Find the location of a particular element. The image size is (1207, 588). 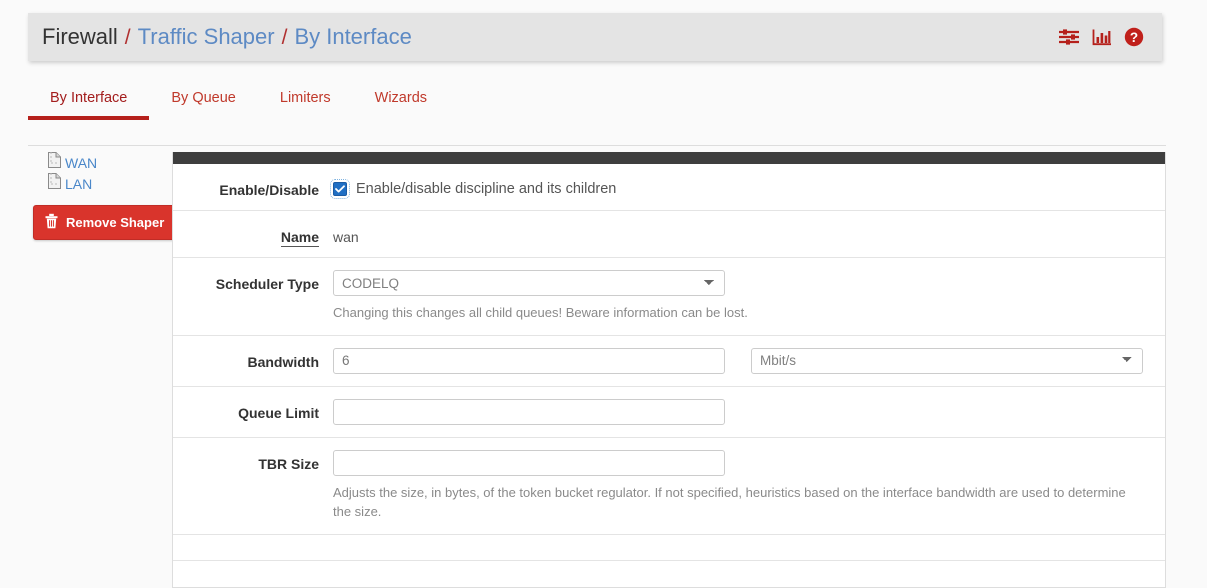

label-queue-limit: Queue Limit is located at coordinates (278, 412).